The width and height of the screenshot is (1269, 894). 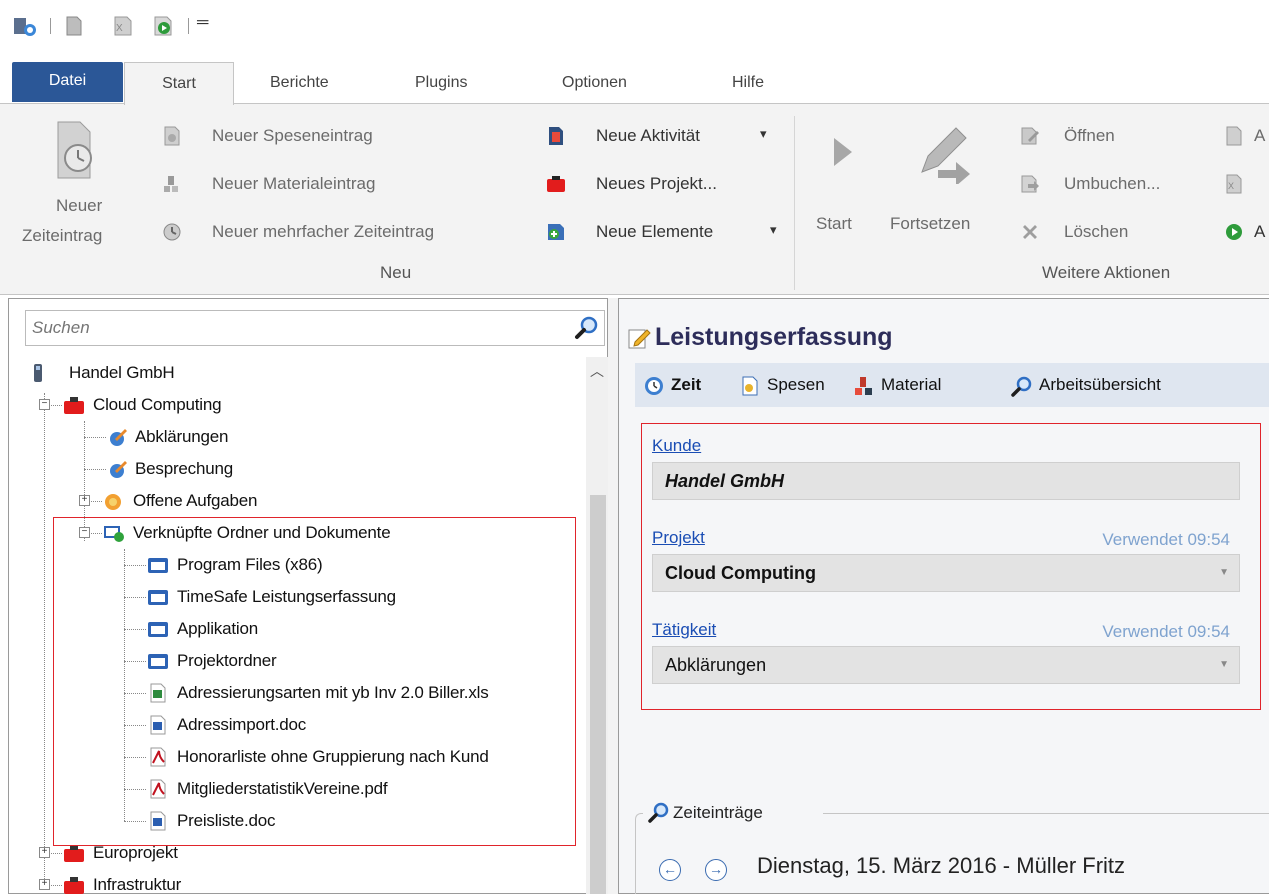 What do you see at coordinates (294, 183) in the screenshot?
I see `new-material-label: Neuer Materialeintrag` at bounding box center [294, 183].